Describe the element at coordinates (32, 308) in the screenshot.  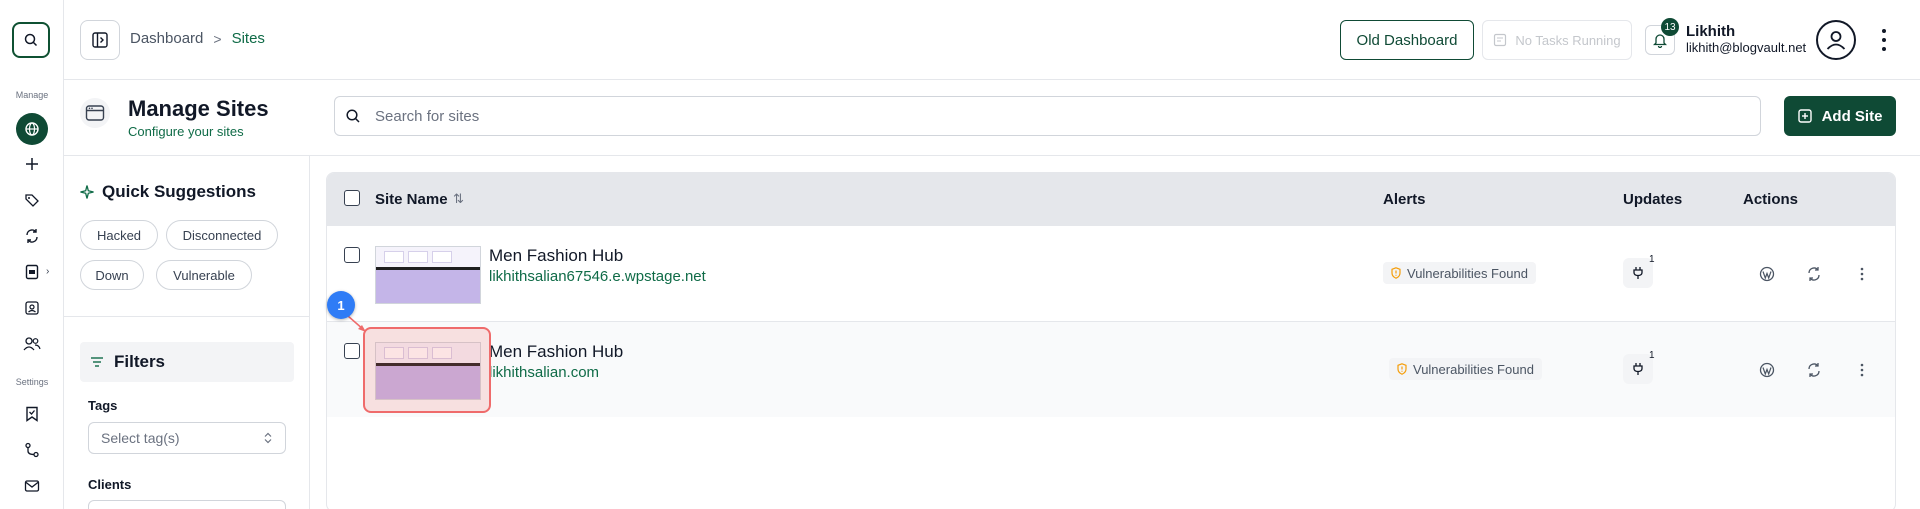
I see `contacts-icon` at that location.